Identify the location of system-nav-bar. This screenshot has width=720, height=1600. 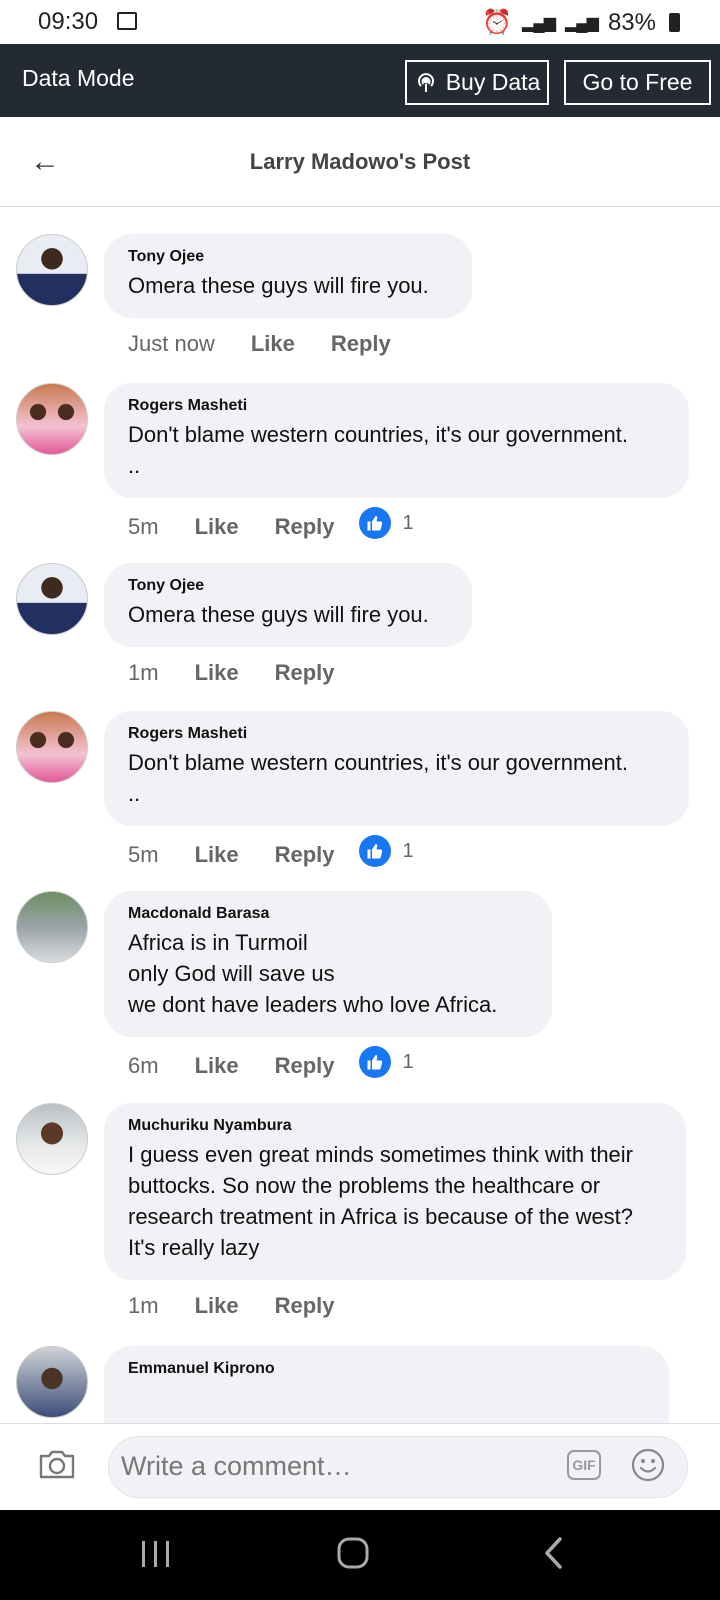
(360, 1555).